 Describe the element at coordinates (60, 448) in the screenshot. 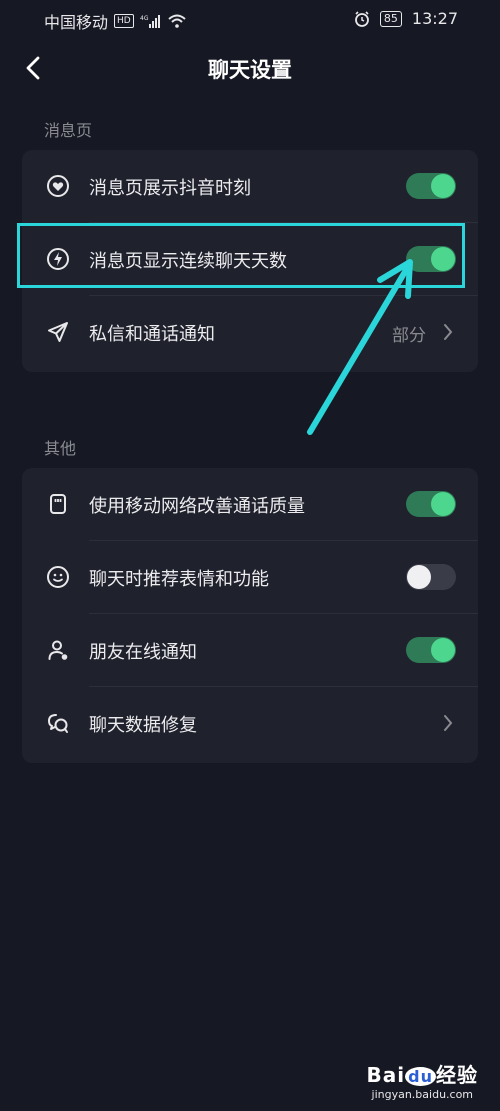

I see `section-label-other: 其他` at that location.